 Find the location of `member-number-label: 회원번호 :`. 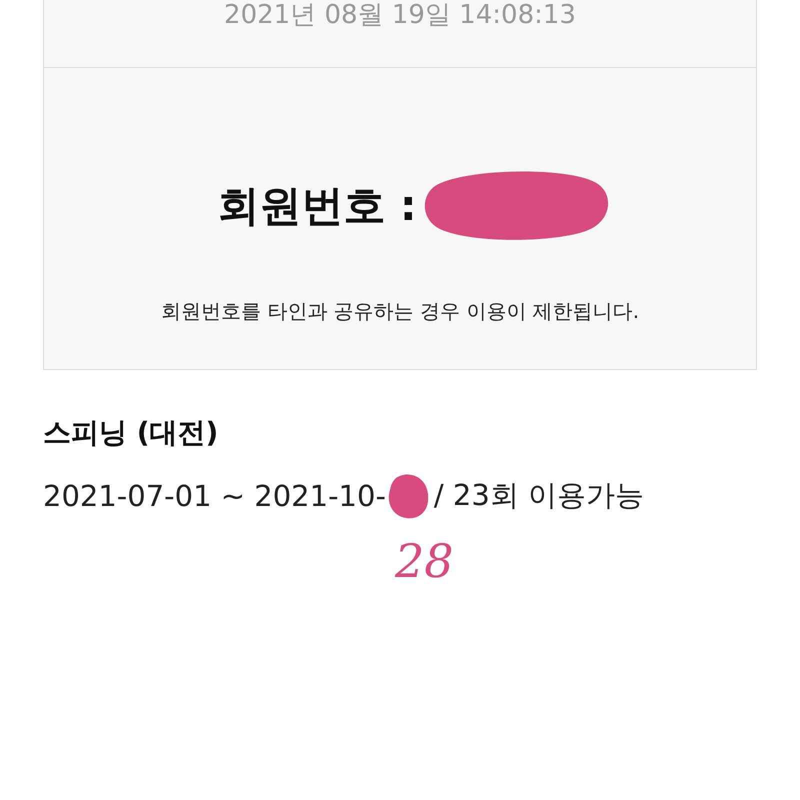

member-number-label: 회원번호 : is located at coordinates (317, 206).